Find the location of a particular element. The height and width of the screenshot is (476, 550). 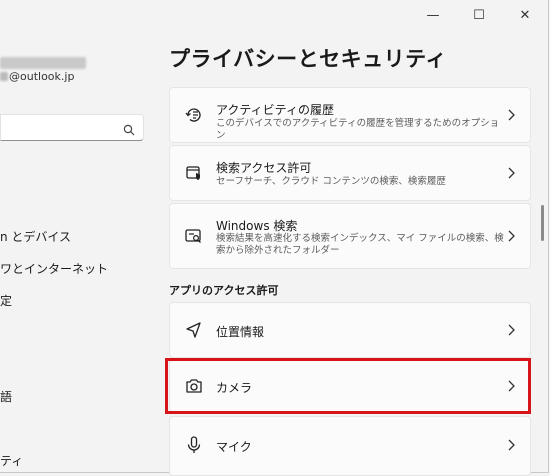

minimize-button: — is located at coordinates (433, 15).